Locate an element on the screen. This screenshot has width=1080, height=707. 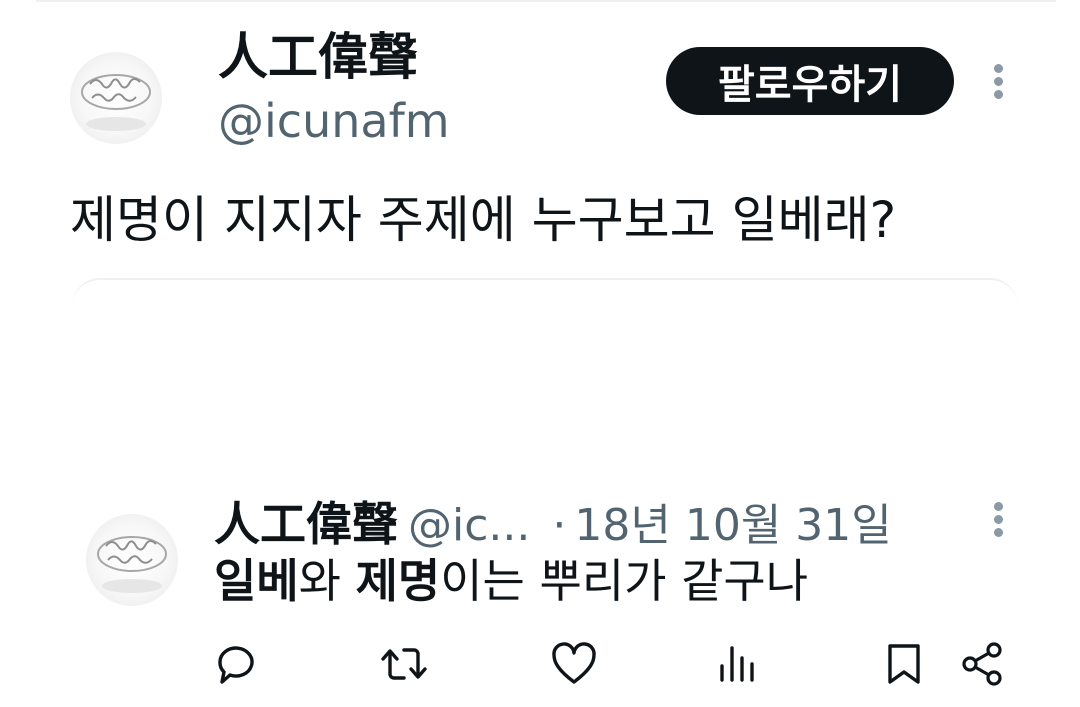
views-icon is located at coordinates (737, 664).